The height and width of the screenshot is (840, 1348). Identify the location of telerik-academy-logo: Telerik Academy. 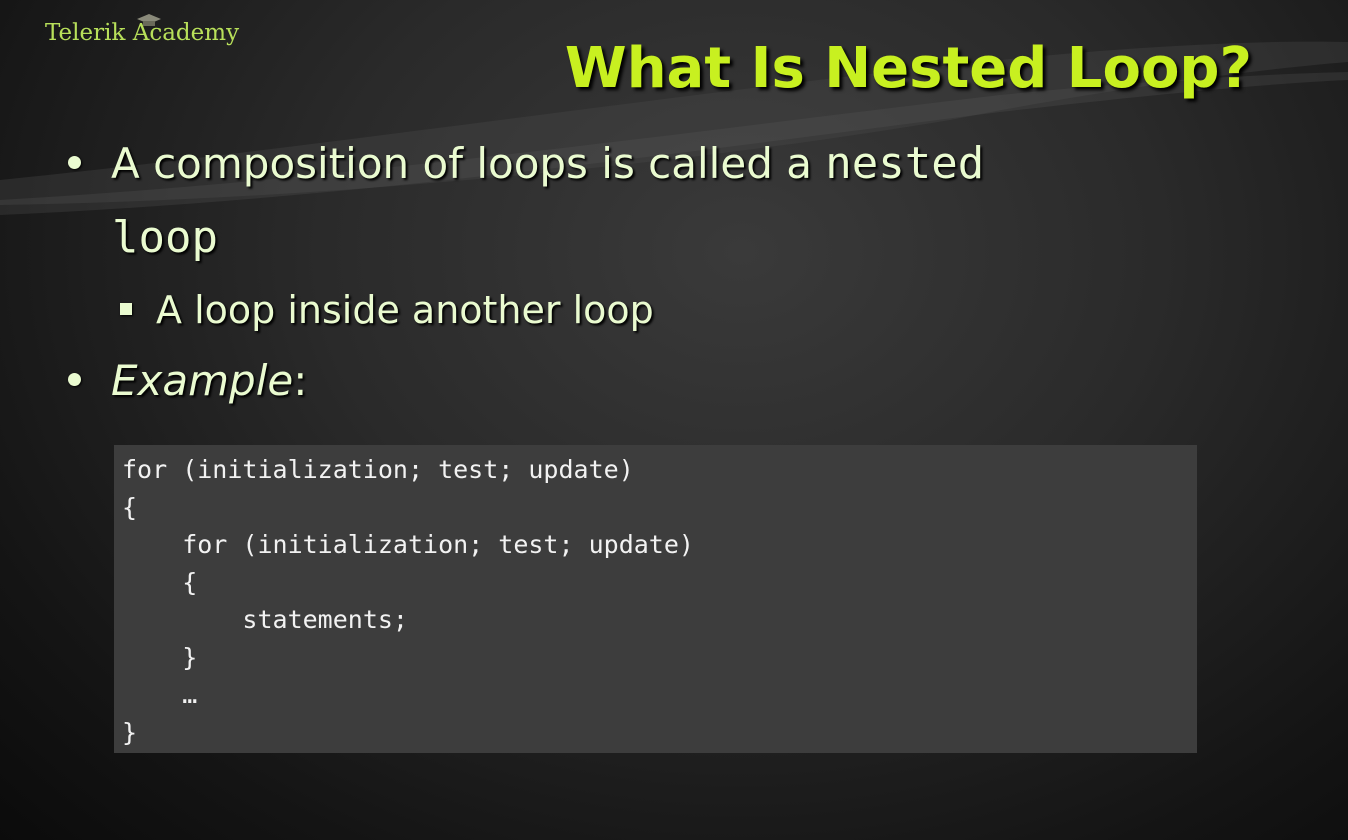
(142, 30).